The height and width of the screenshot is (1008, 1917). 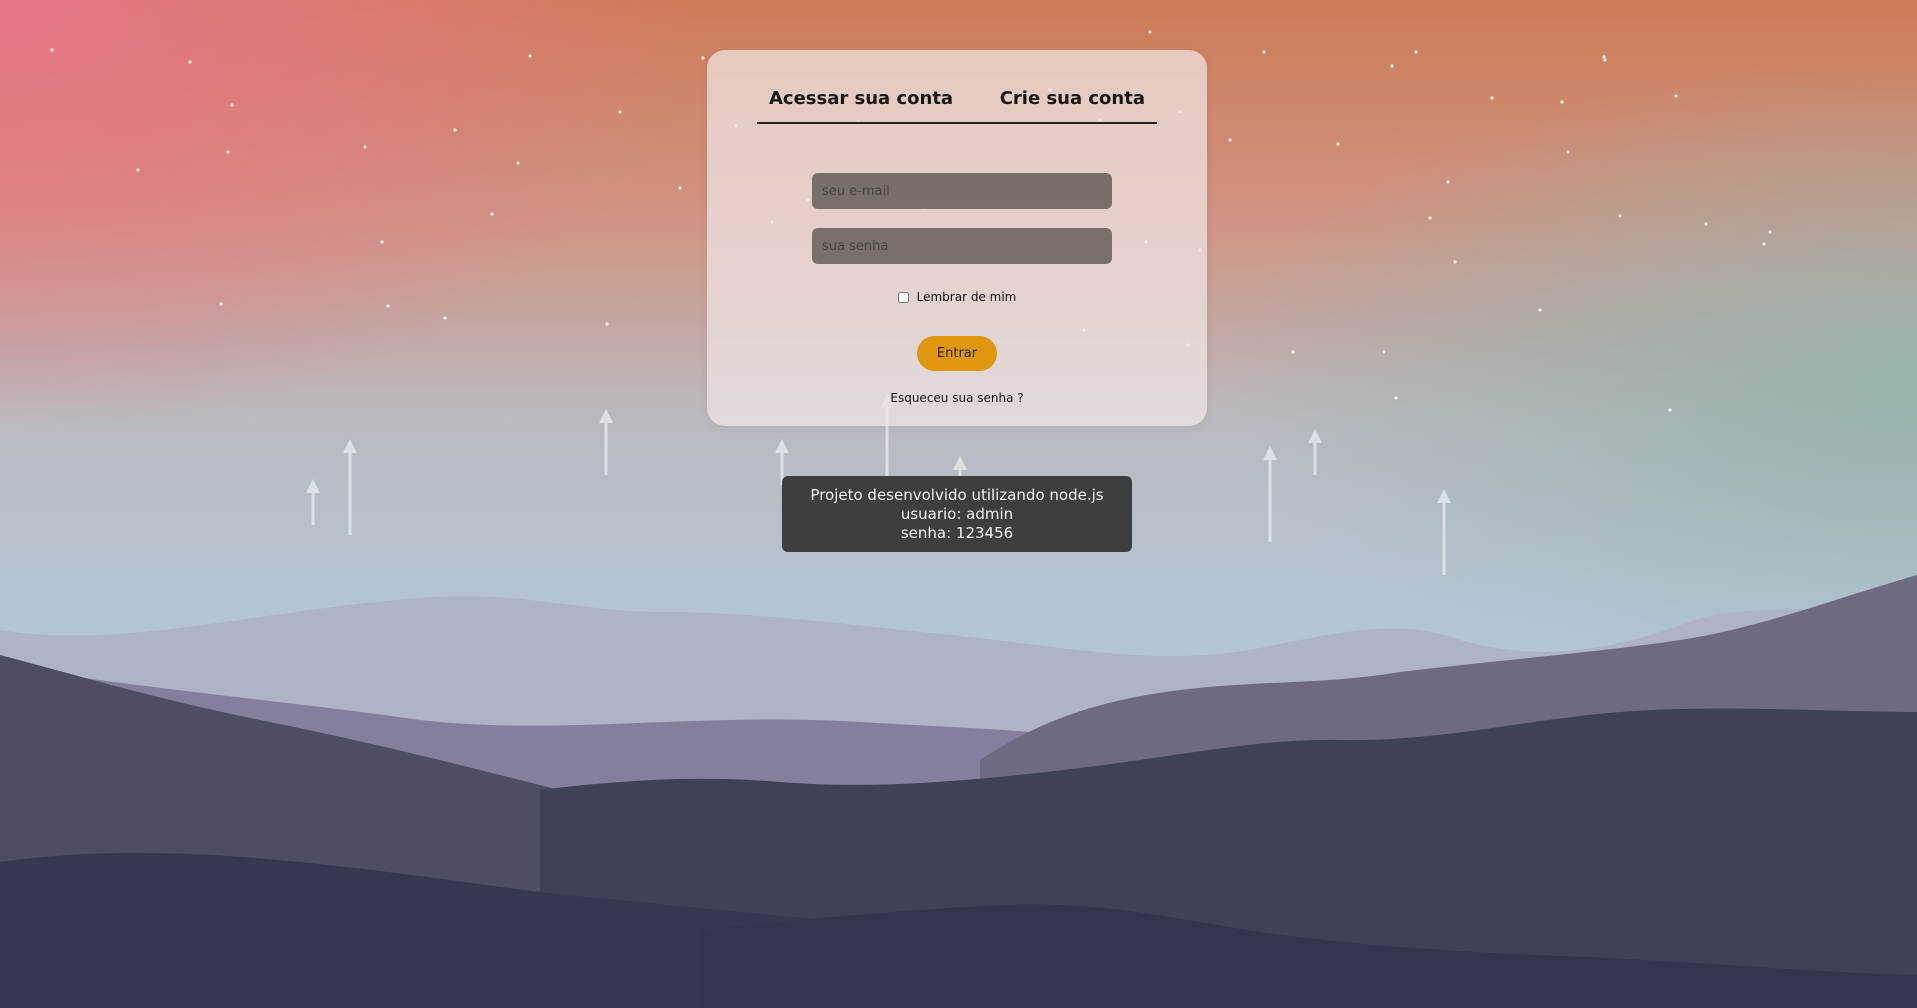 What do you see at coordinates (962, 246) in the screenshot?
I see `password-input` at bounding box center [962, 246].